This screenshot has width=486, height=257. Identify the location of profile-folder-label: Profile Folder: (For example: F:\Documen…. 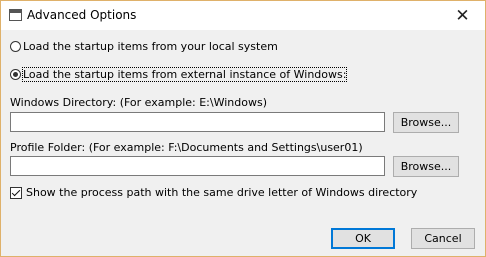
(186, 147).